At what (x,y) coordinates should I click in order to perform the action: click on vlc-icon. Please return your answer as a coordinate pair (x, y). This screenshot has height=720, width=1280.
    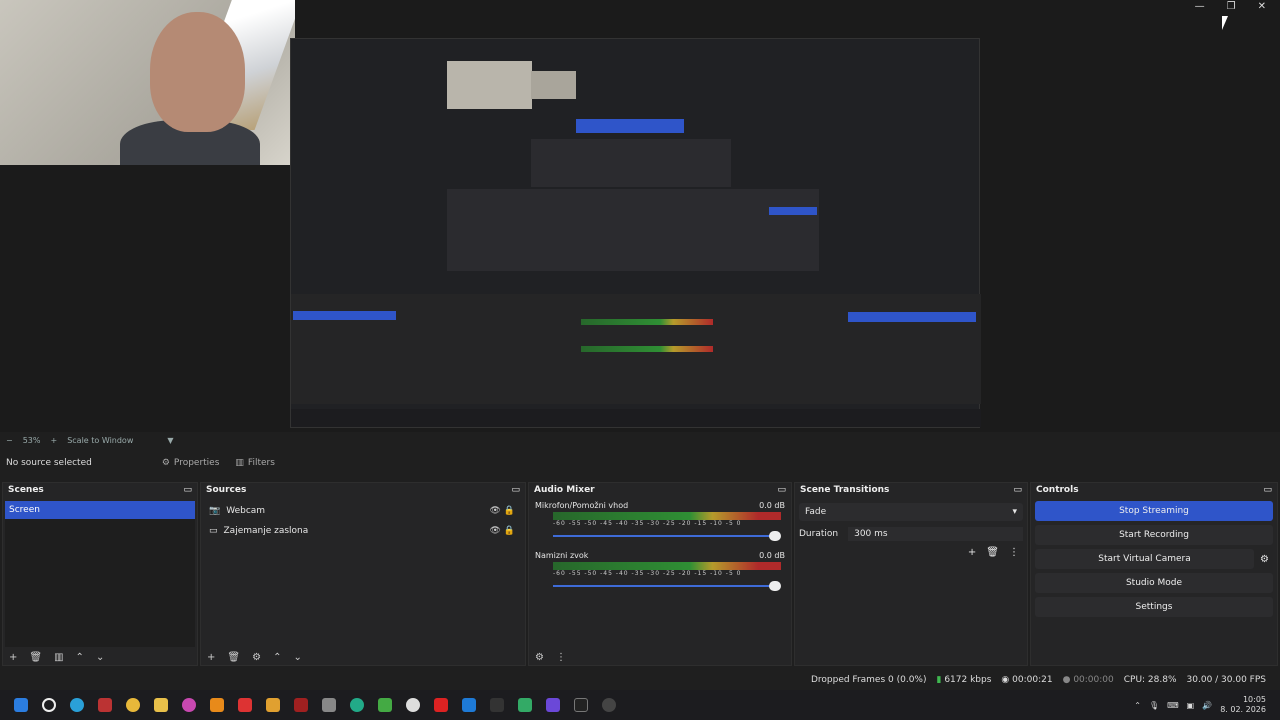
    Looking at the image, I should click on (217, 705).